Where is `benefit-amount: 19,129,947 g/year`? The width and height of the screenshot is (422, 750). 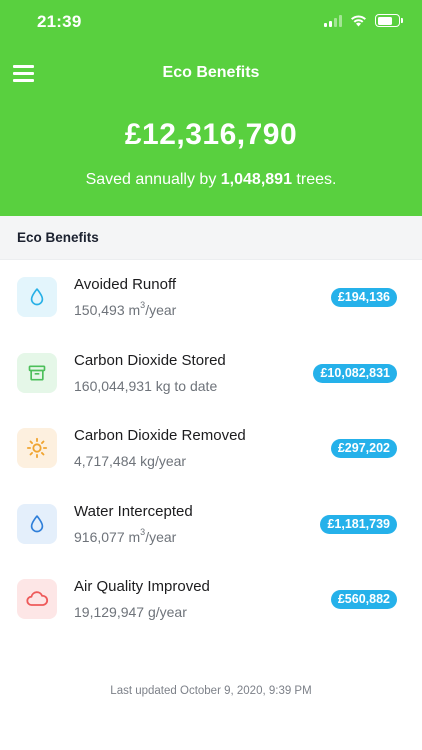
benefit-amount: 19,129,947 g/year is located at coordinates (130, 612).